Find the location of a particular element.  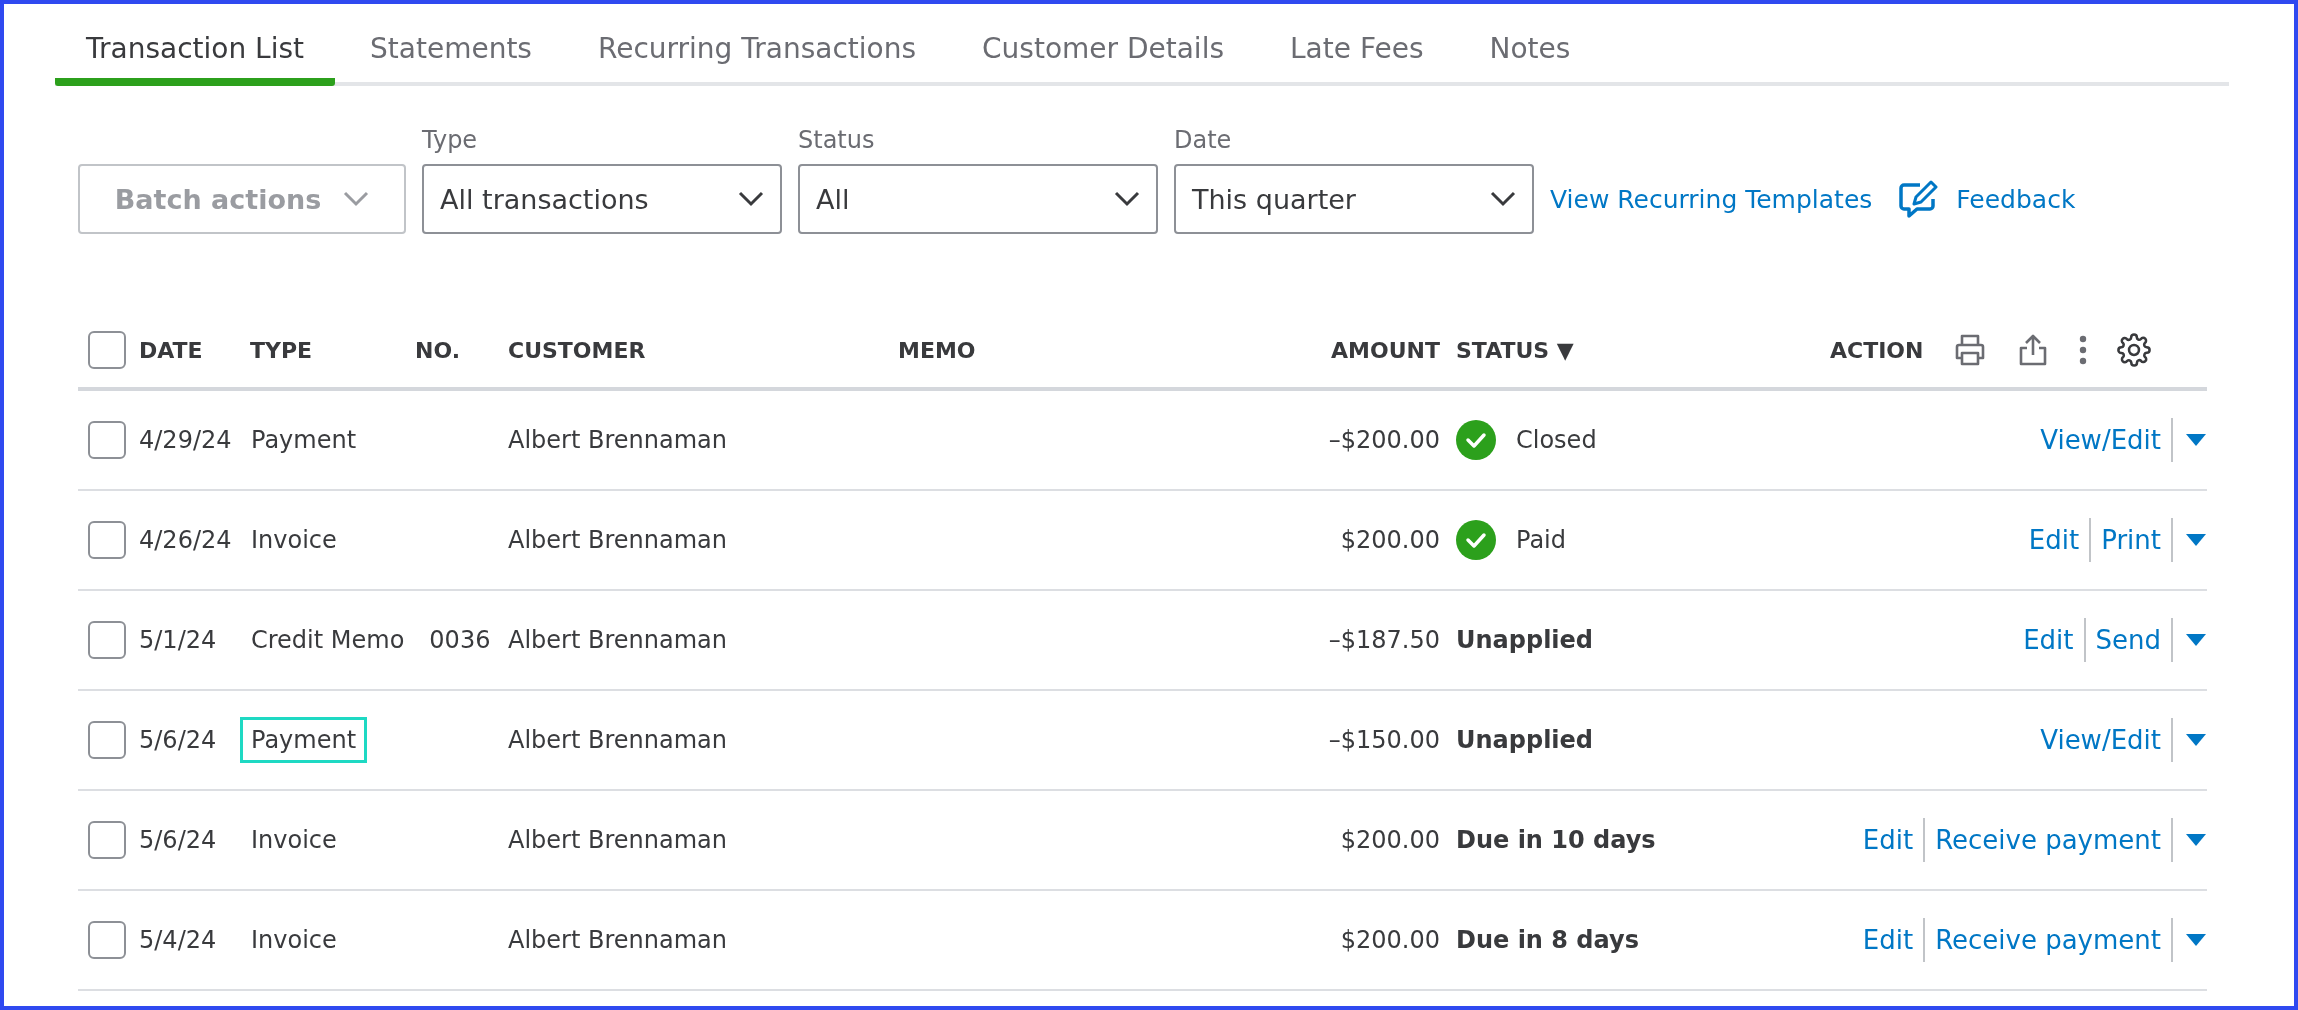

status-cell: Paid is located at coordinates (1541, 540).